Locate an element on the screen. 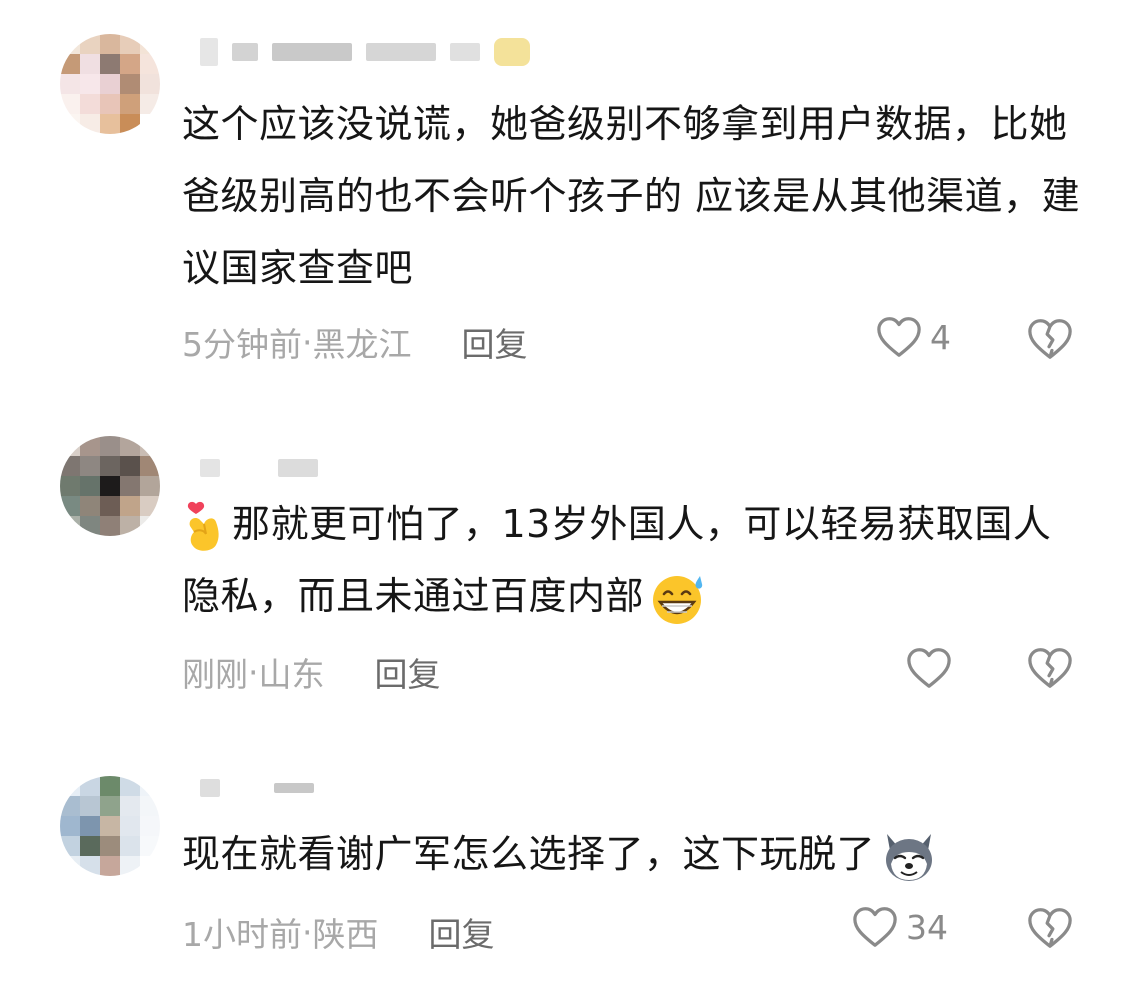 The height and width of the screenshot is (995, 1125). like-button: 4 is located at coordinates (913, 337).